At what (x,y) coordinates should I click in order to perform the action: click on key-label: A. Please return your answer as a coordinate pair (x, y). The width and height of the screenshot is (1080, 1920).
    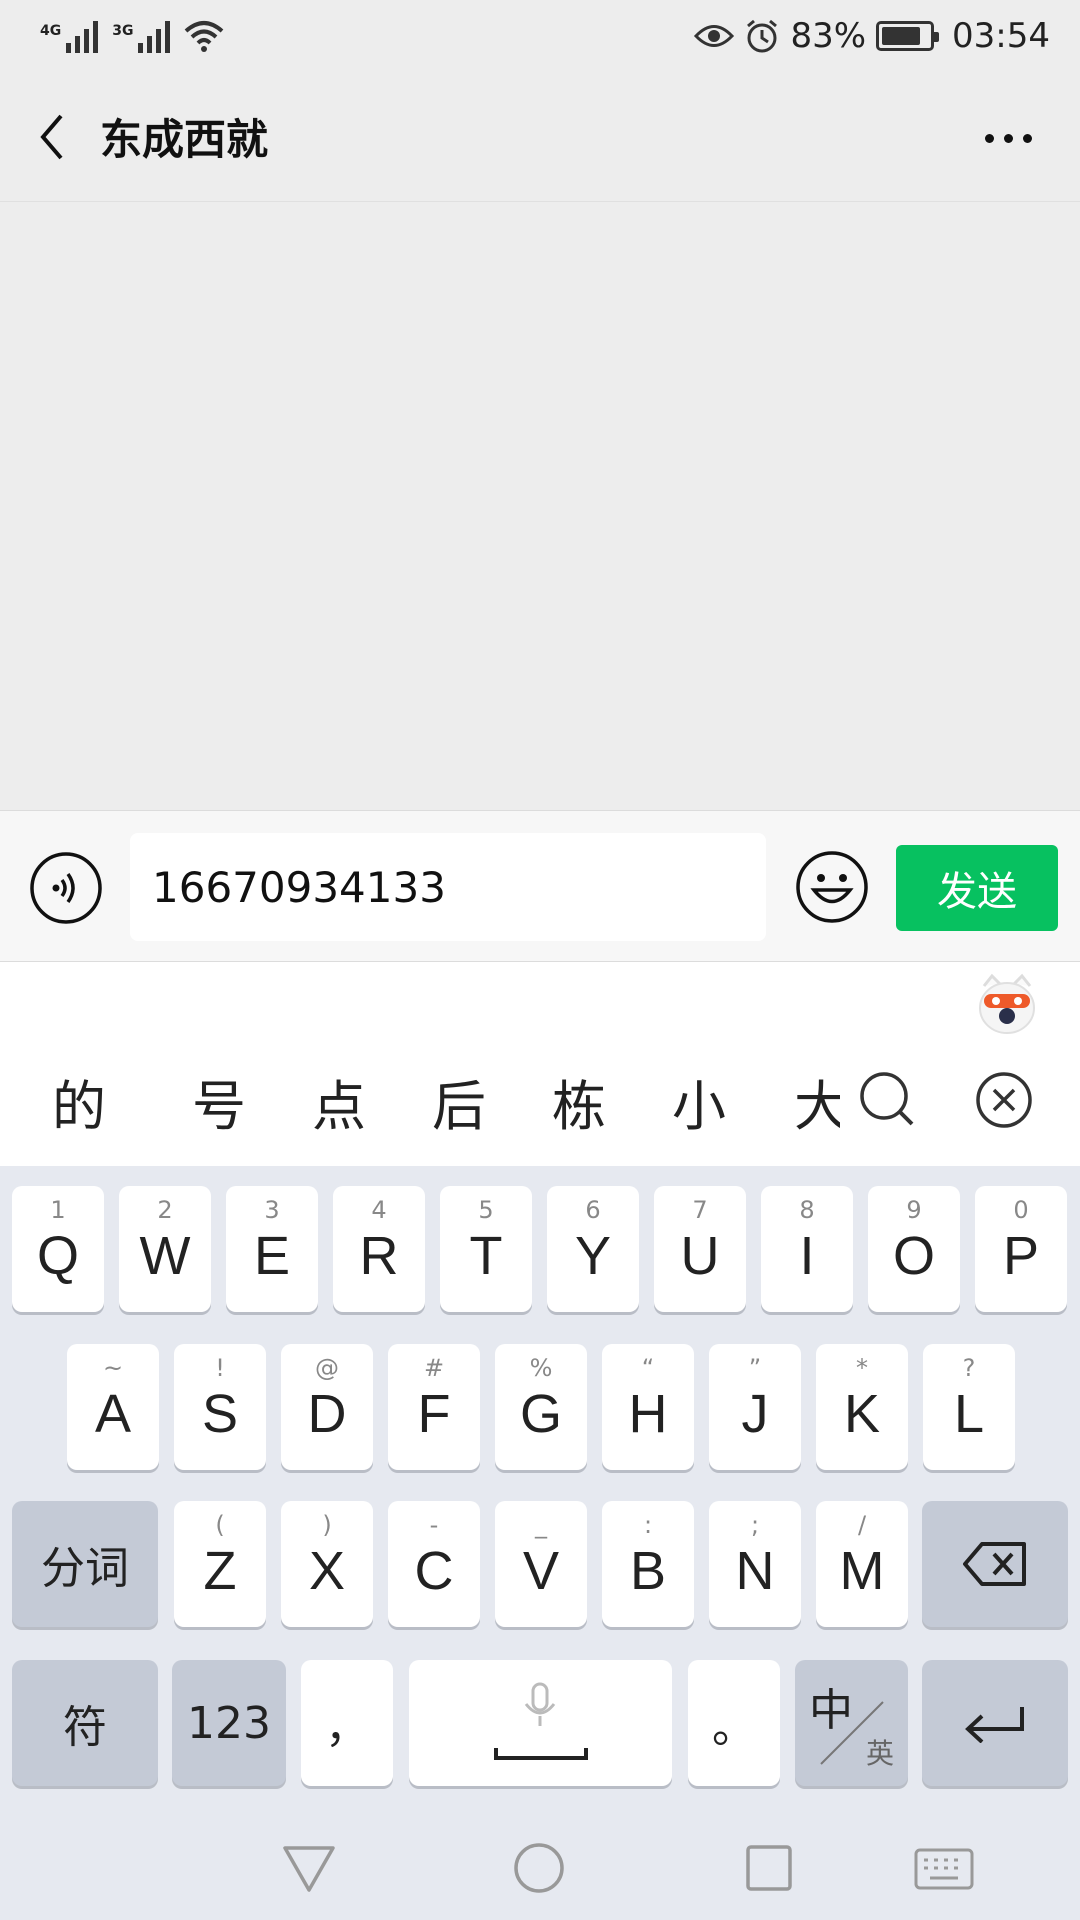
    Looking at the image, I should click on (113, 1414).